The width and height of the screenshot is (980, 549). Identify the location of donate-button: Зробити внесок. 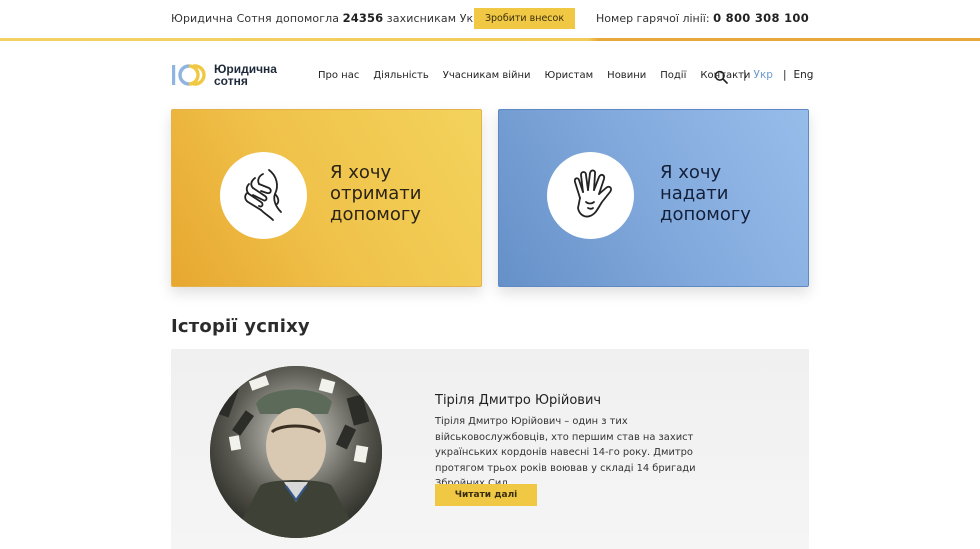
(524, 18).